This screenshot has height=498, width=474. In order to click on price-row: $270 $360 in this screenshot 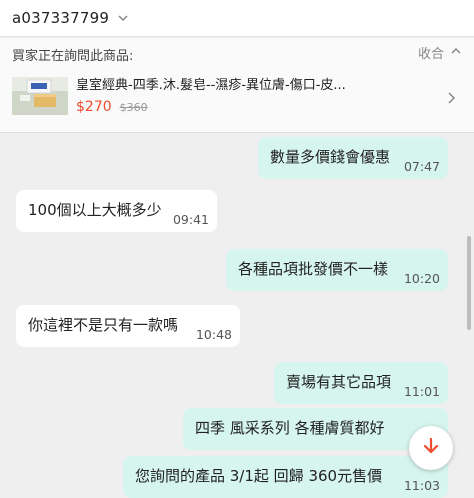, I will do `click(112, 107)`.